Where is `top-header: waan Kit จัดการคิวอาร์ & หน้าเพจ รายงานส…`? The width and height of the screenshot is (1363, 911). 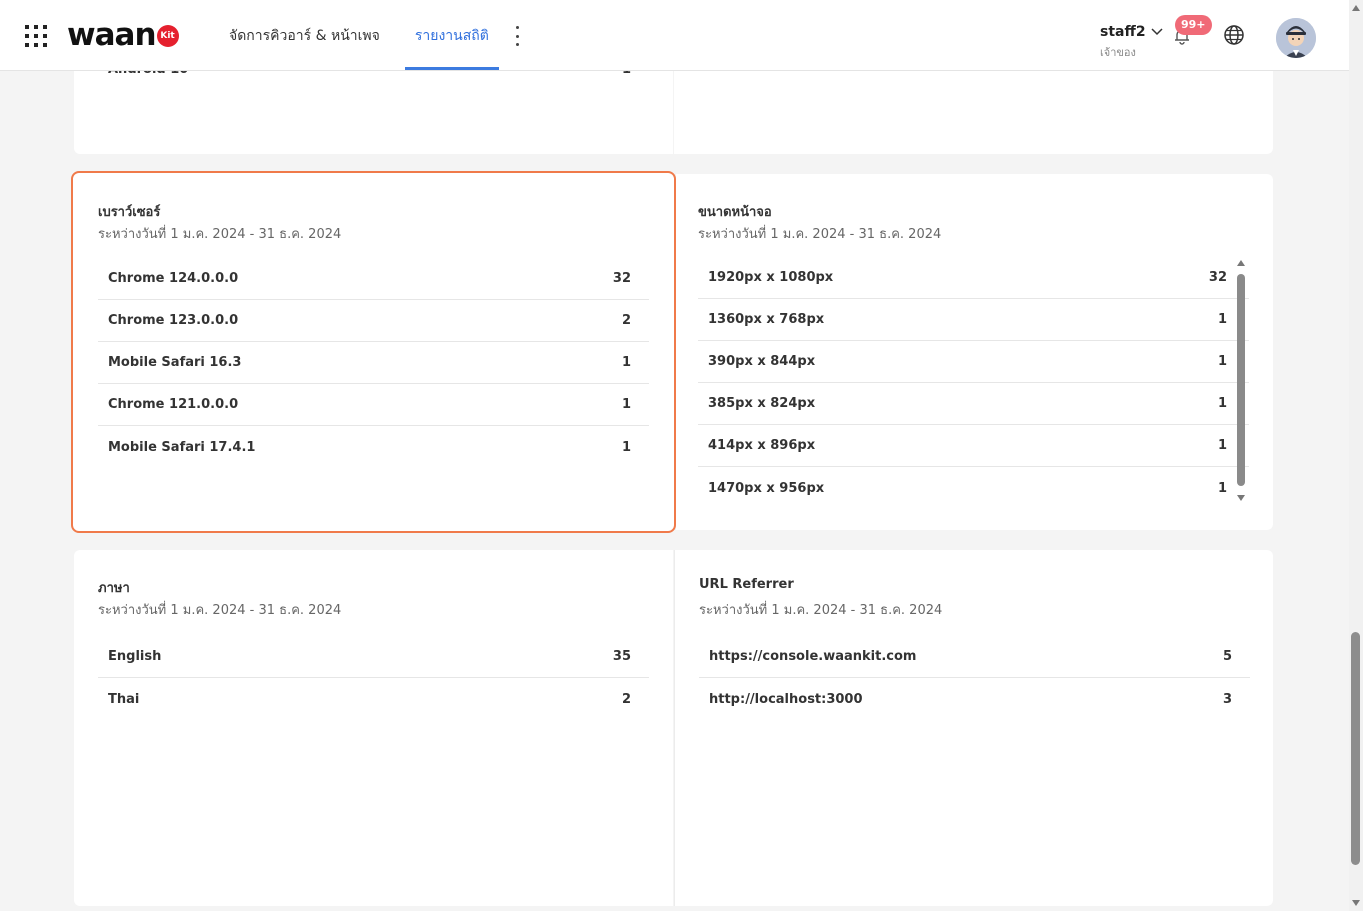 top-header: waan Kit จัดการคิวอาร์ & หน้าเพจ รายงานส… is located at coordinates (674, 35).